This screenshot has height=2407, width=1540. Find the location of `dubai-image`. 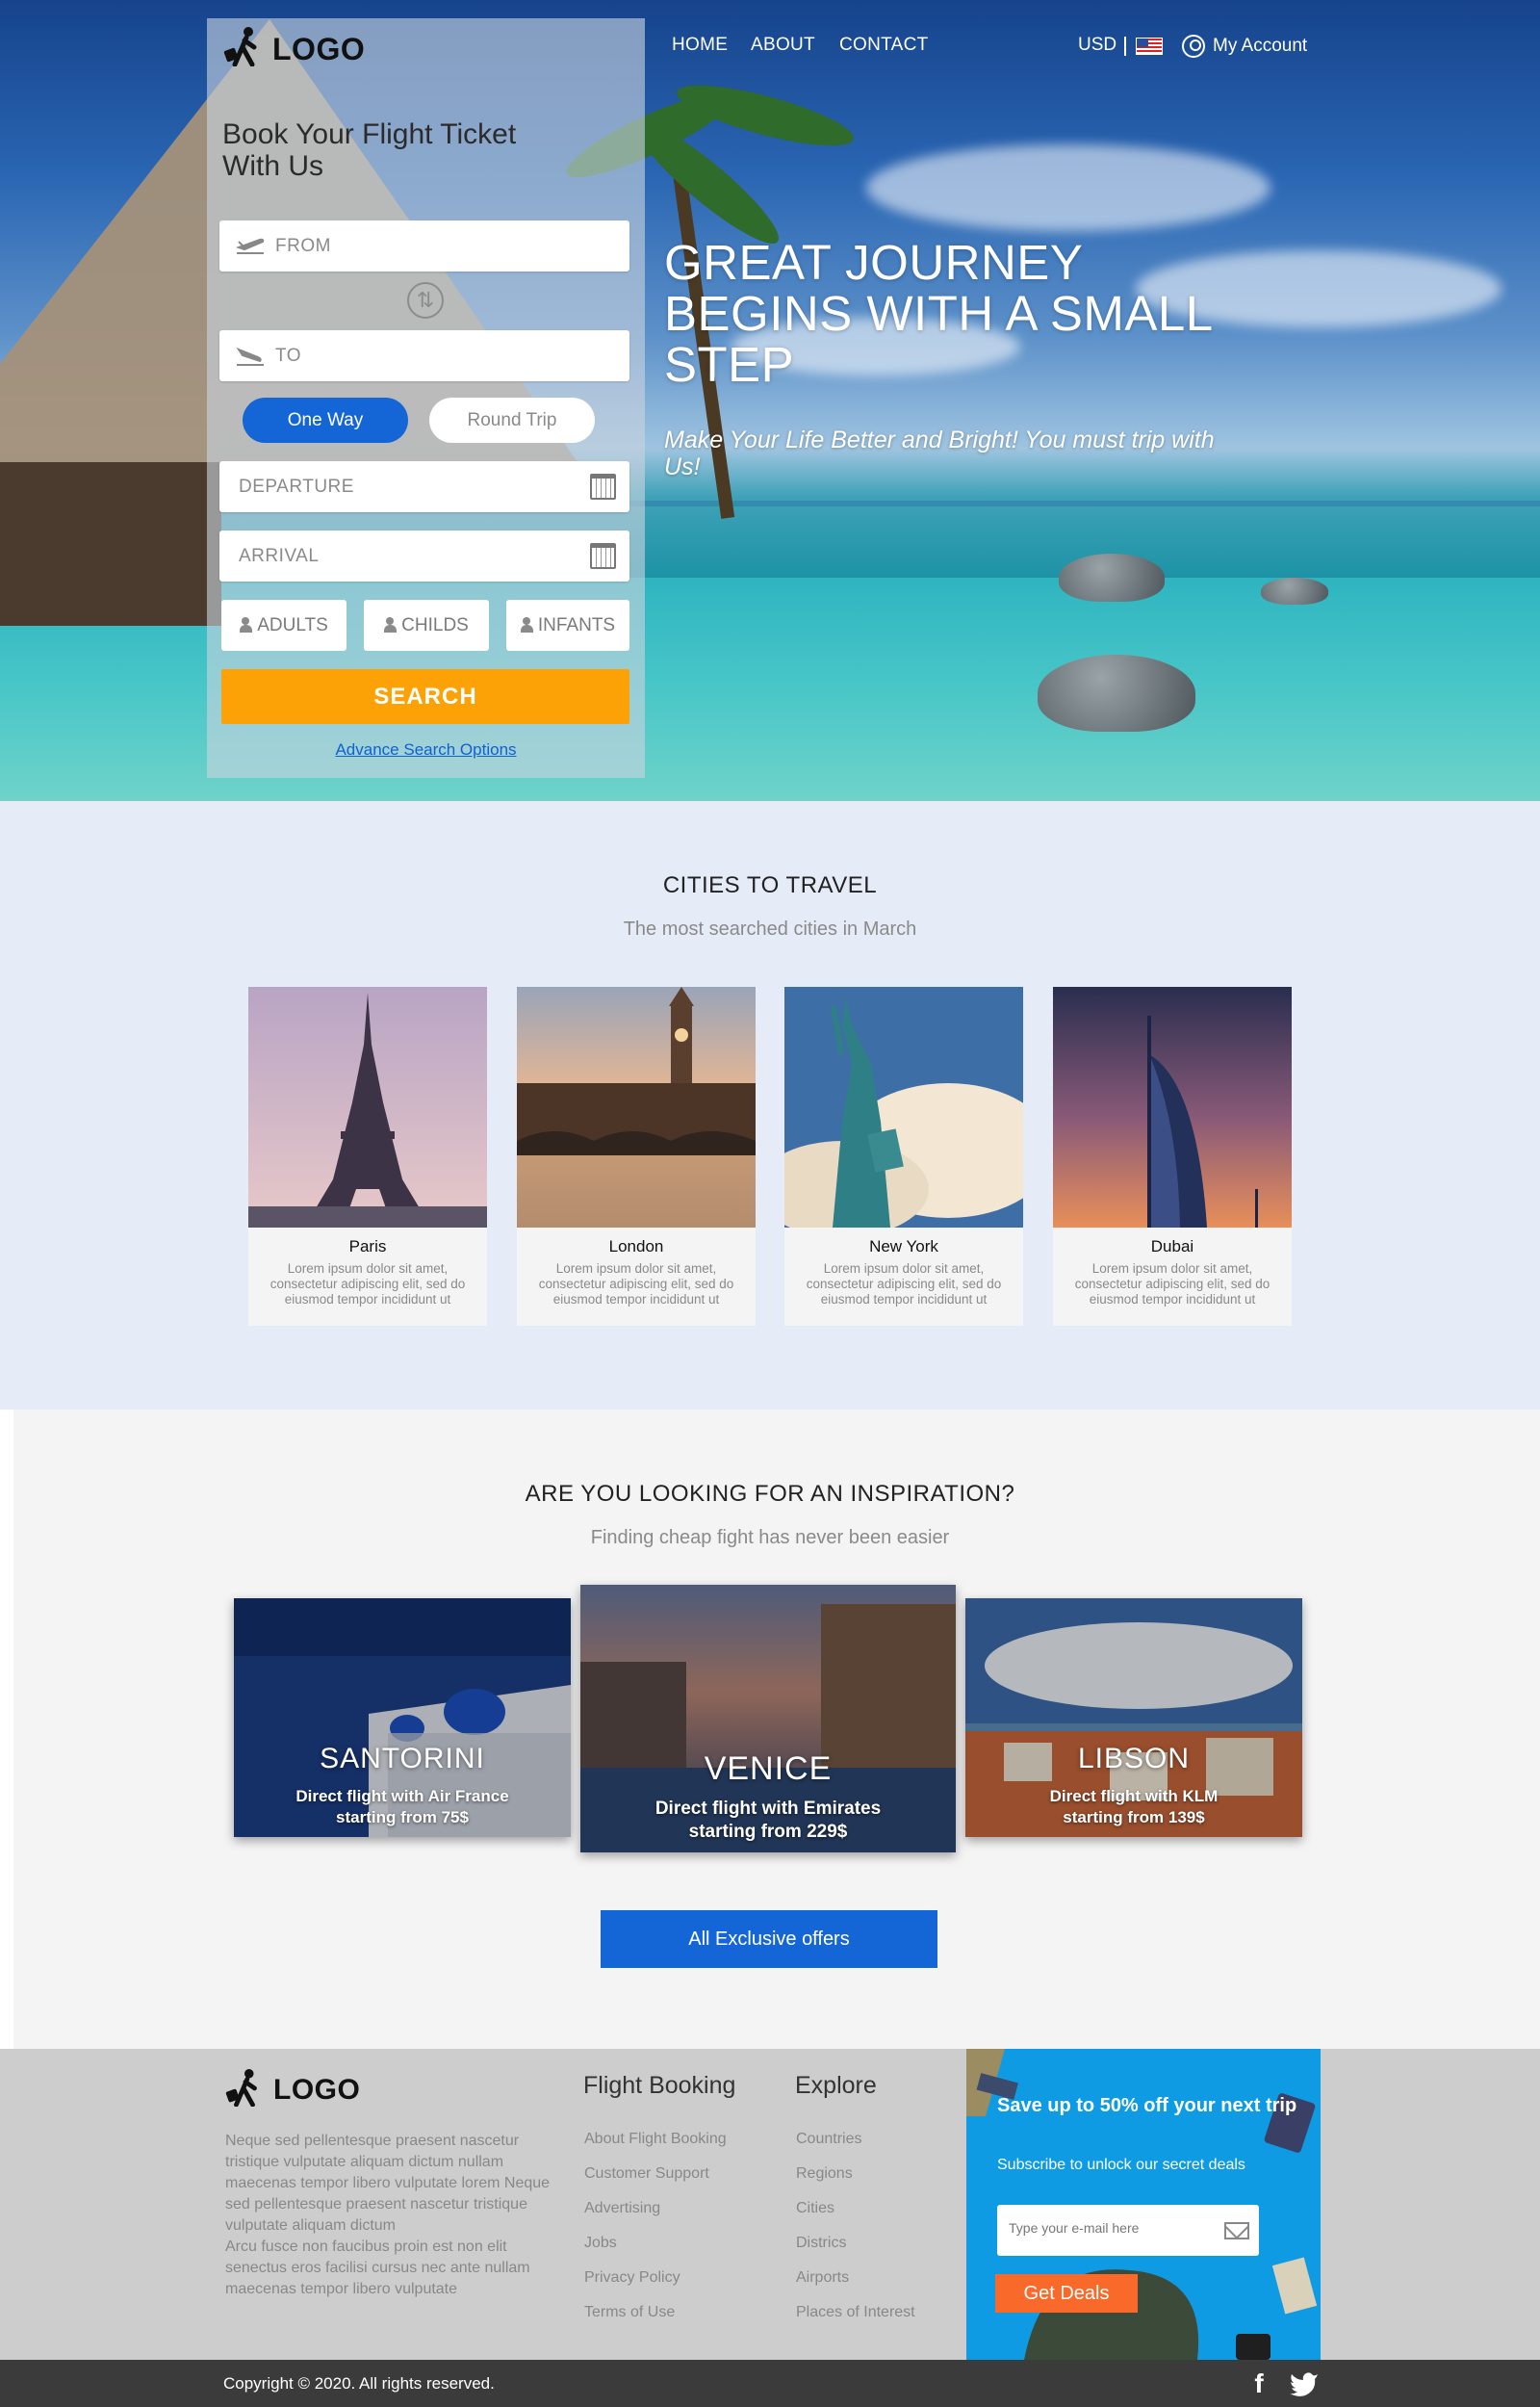

dubai-image is located at coordinates (1172, 1107).